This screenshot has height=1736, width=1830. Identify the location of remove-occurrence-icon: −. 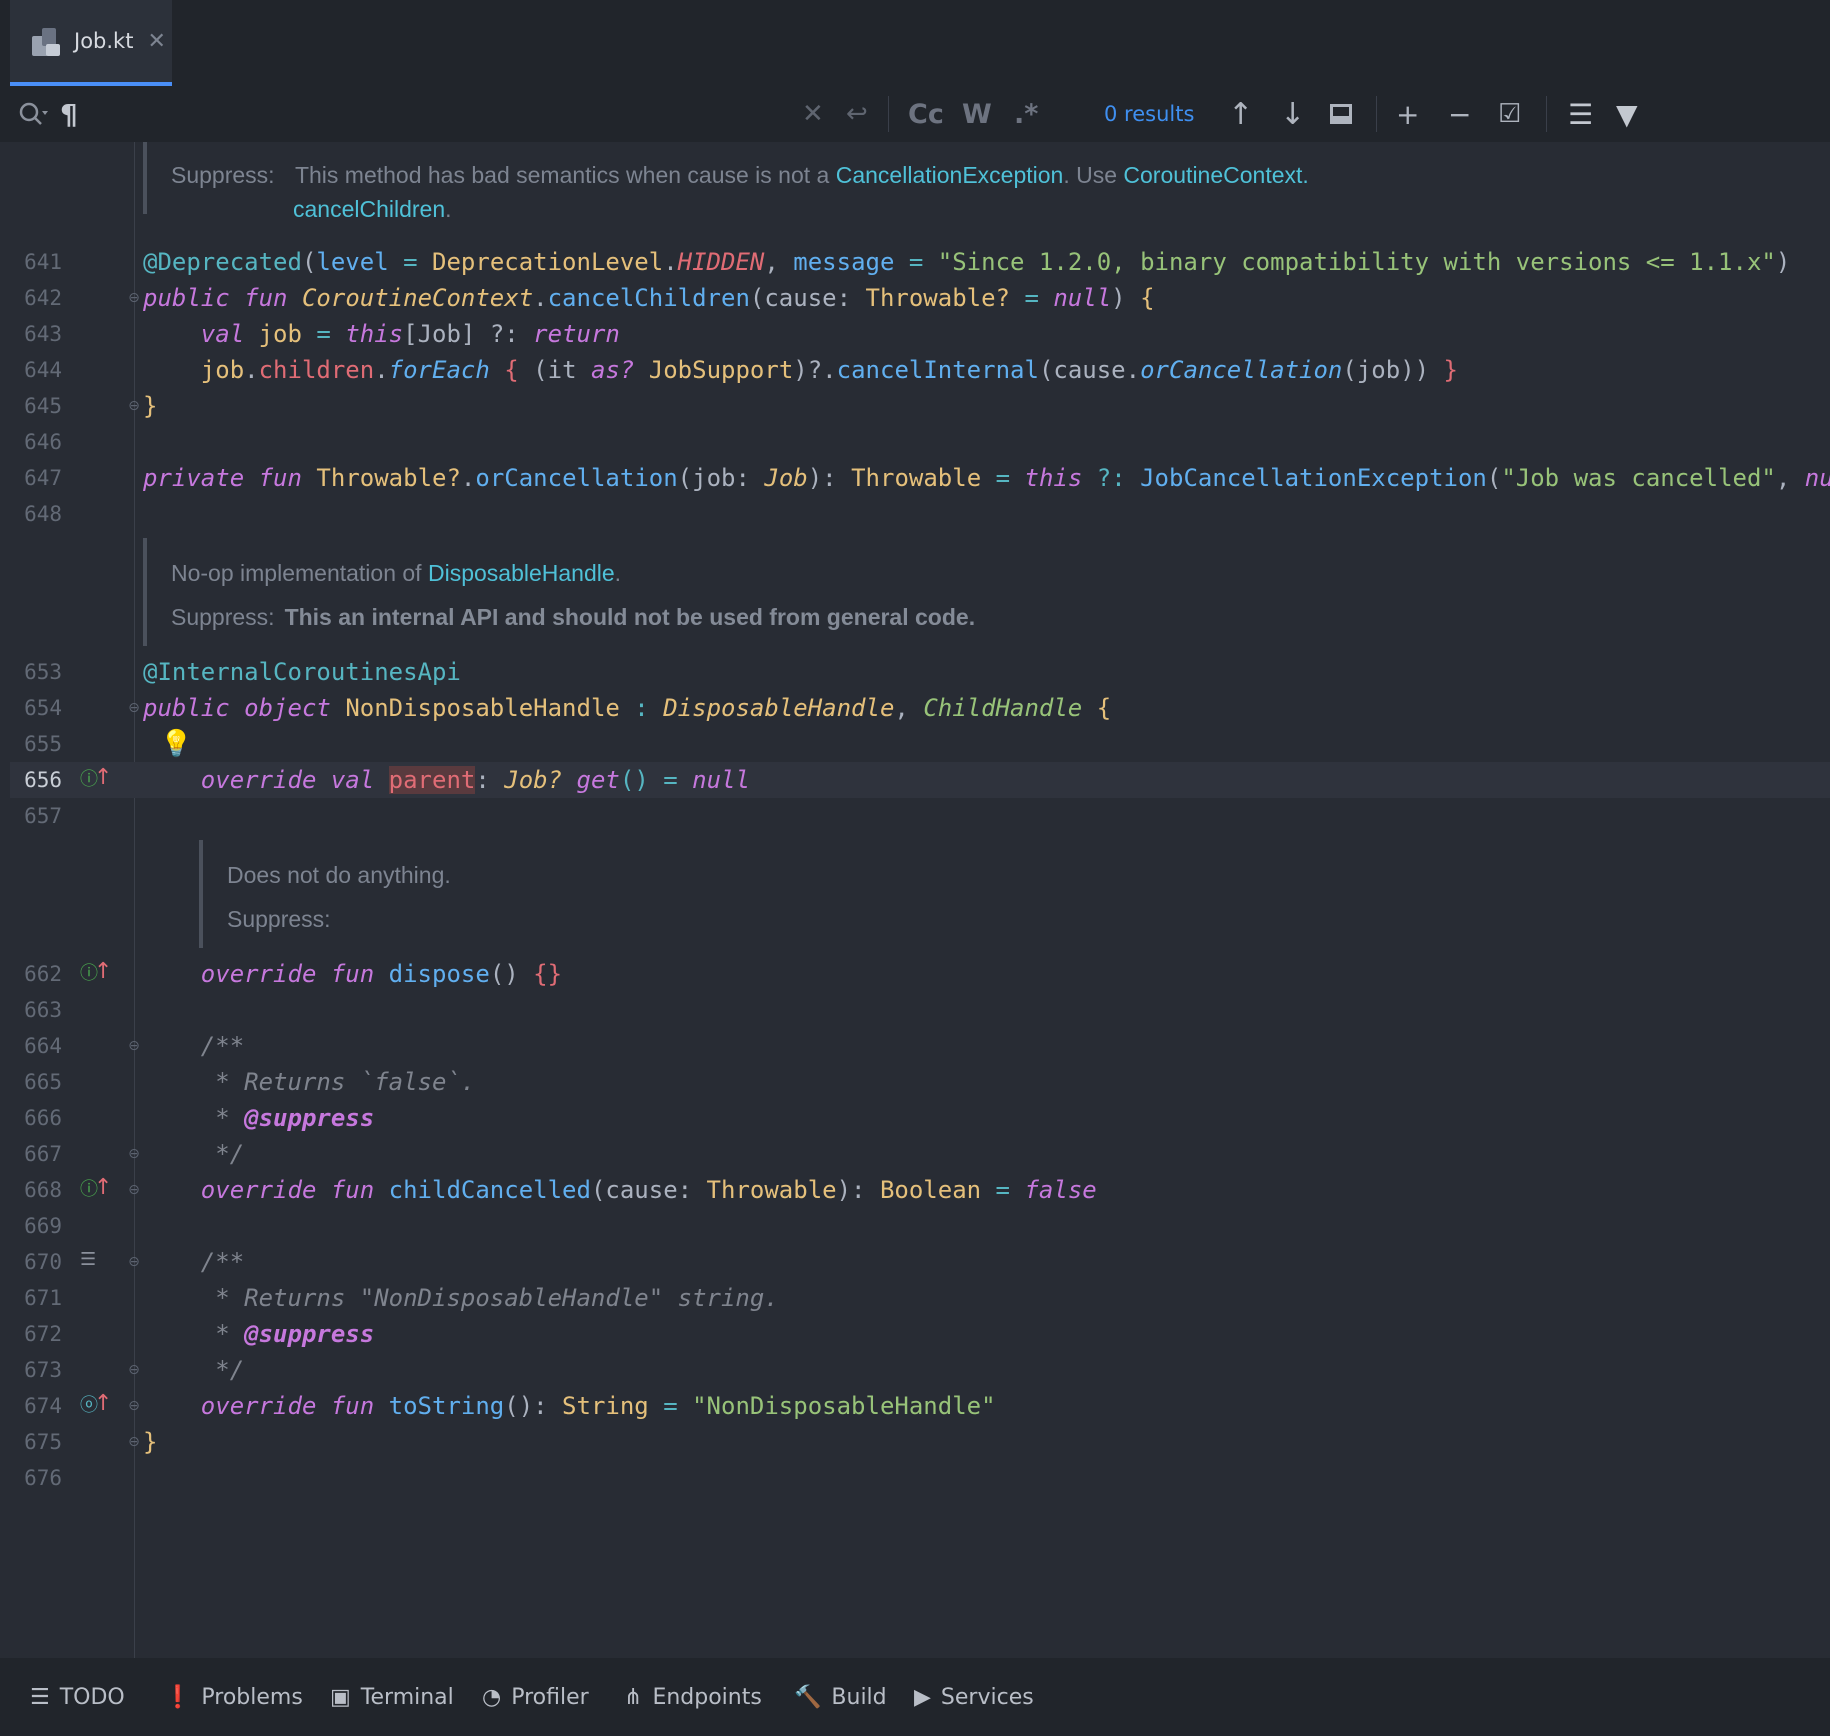
(1459, 114).